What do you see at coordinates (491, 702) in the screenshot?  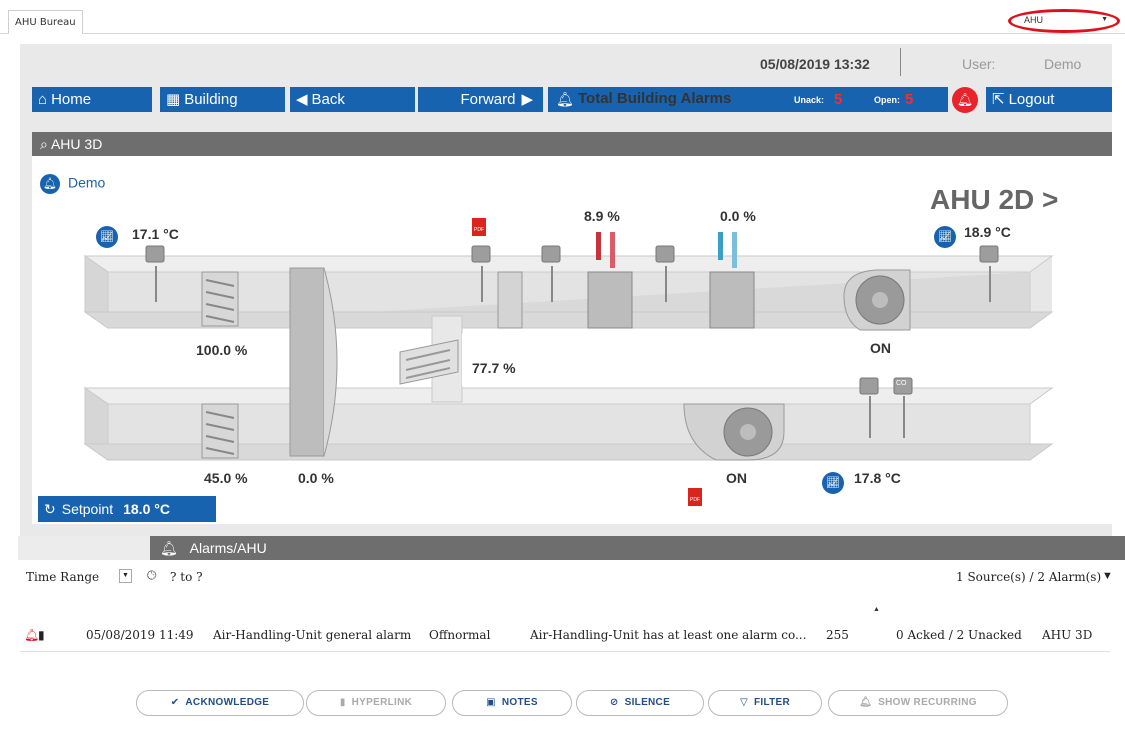 I see `notes-icon: ▣` at bounding box center [491, 702].